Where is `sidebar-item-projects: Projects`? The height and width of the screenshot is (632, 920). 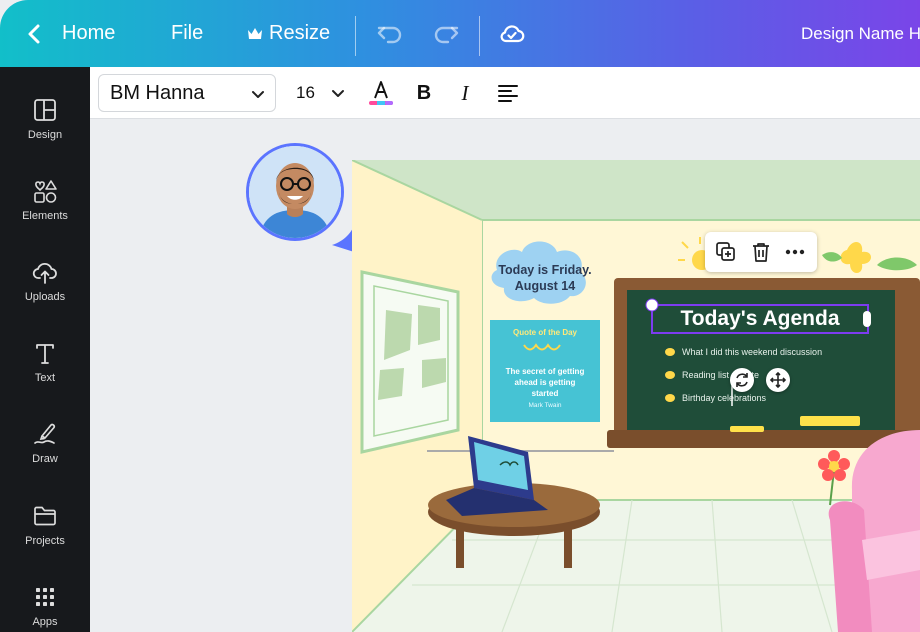 sidebar-item-projects: Projects is located at coordinates (45, 538).